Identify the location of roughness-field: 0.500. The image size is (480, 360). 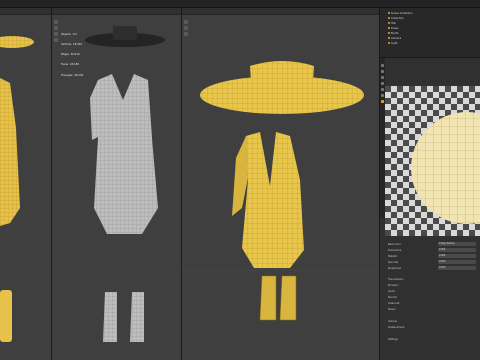
(457, 268).